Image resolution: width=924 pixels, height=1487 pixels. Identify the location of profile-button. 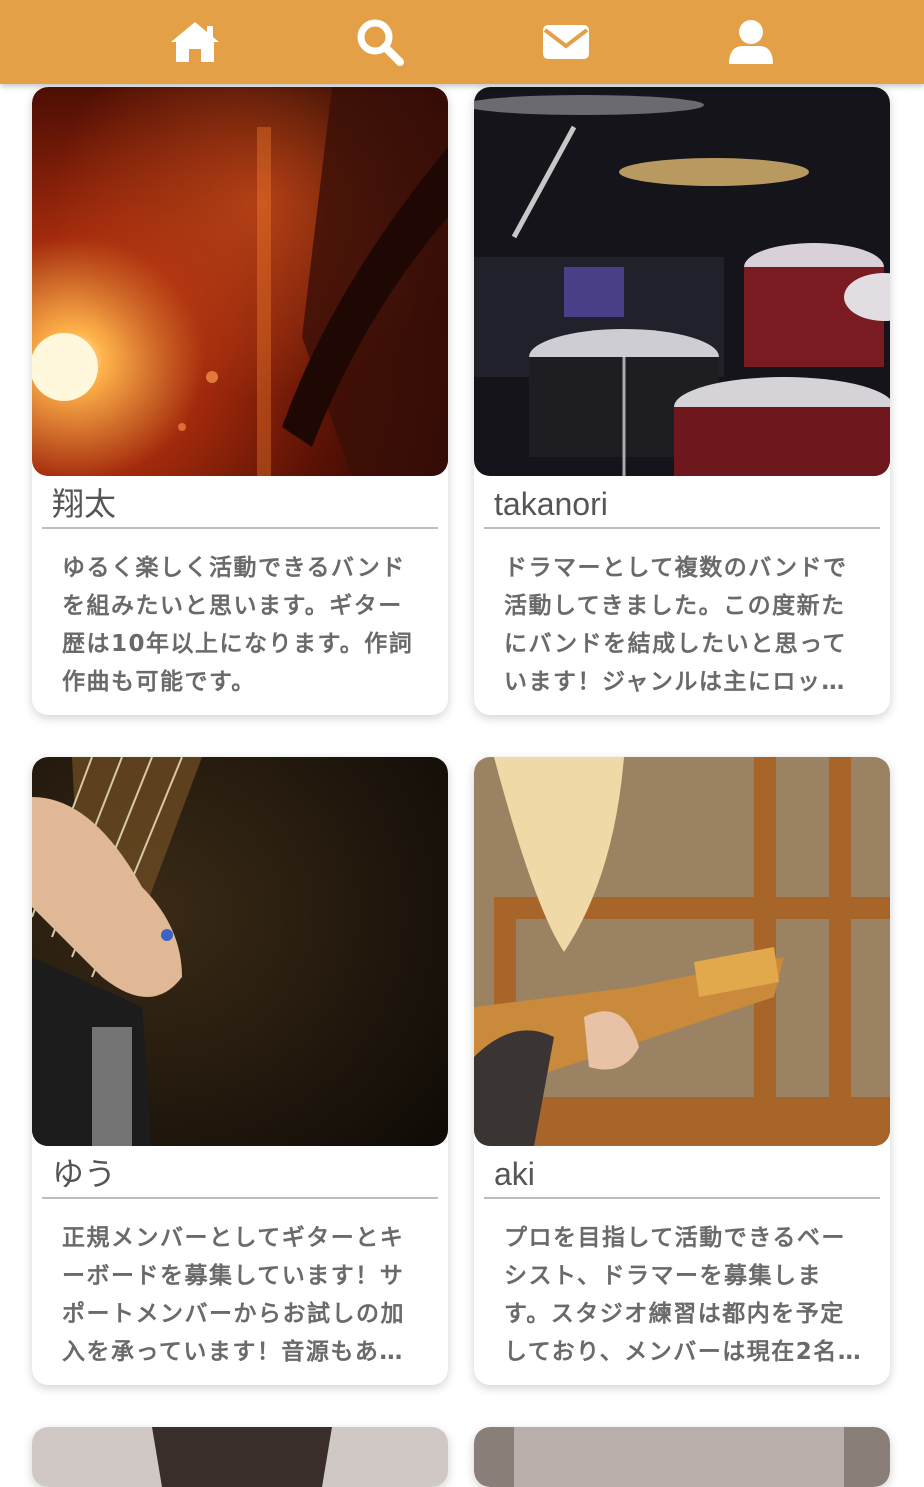
(751, 42).